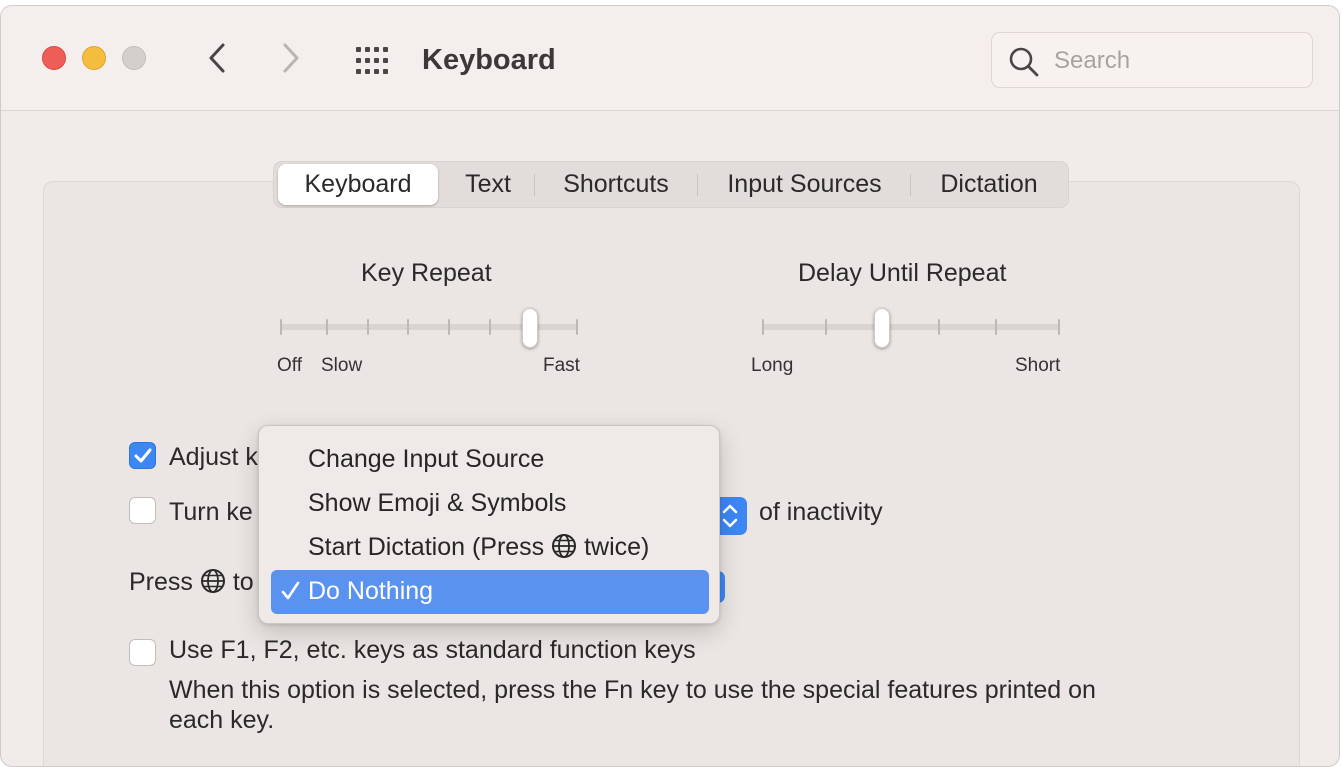  What do you see at coordinates (142, 510) in the screenshot?
I see `turn-backlight-off-checkbox` at bounding box center [142, 510].